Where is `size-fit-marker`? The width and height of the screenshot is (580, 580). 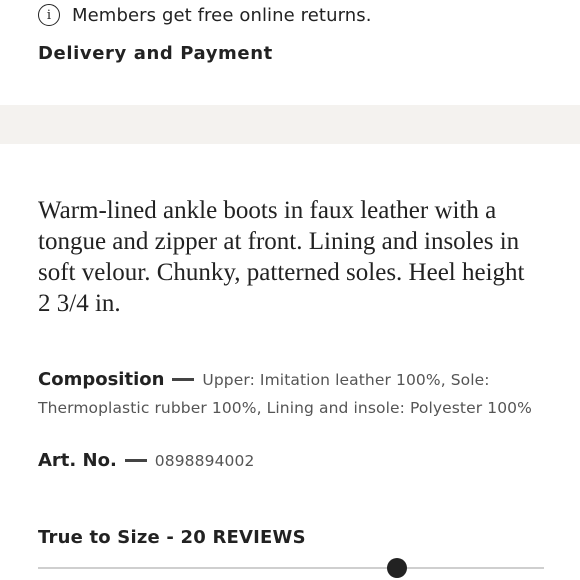 size-fit-marker is located at coordinates (397, 568).